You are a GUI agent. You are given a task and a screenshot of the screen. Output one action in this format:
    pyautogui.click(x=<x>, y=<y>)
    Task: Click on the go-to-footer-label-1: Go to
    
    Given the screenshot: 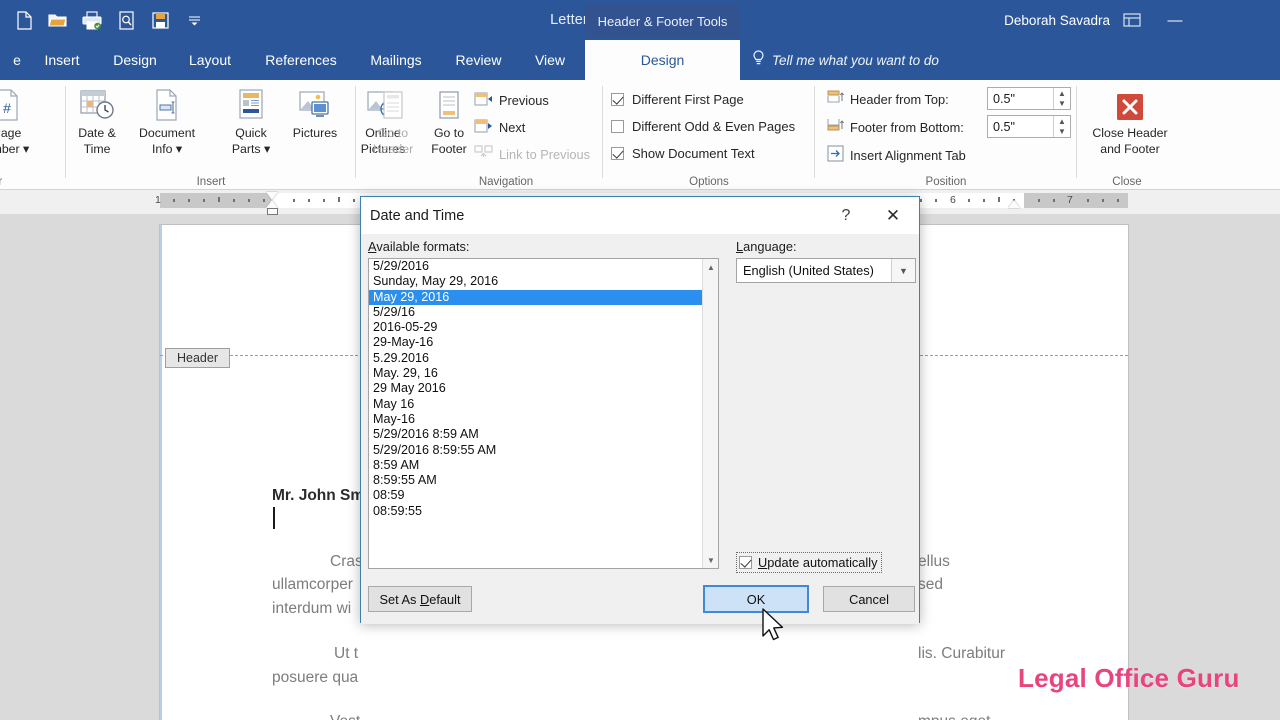 What is the action you would take?
    pyautogui.click(x=449, y=133)
    